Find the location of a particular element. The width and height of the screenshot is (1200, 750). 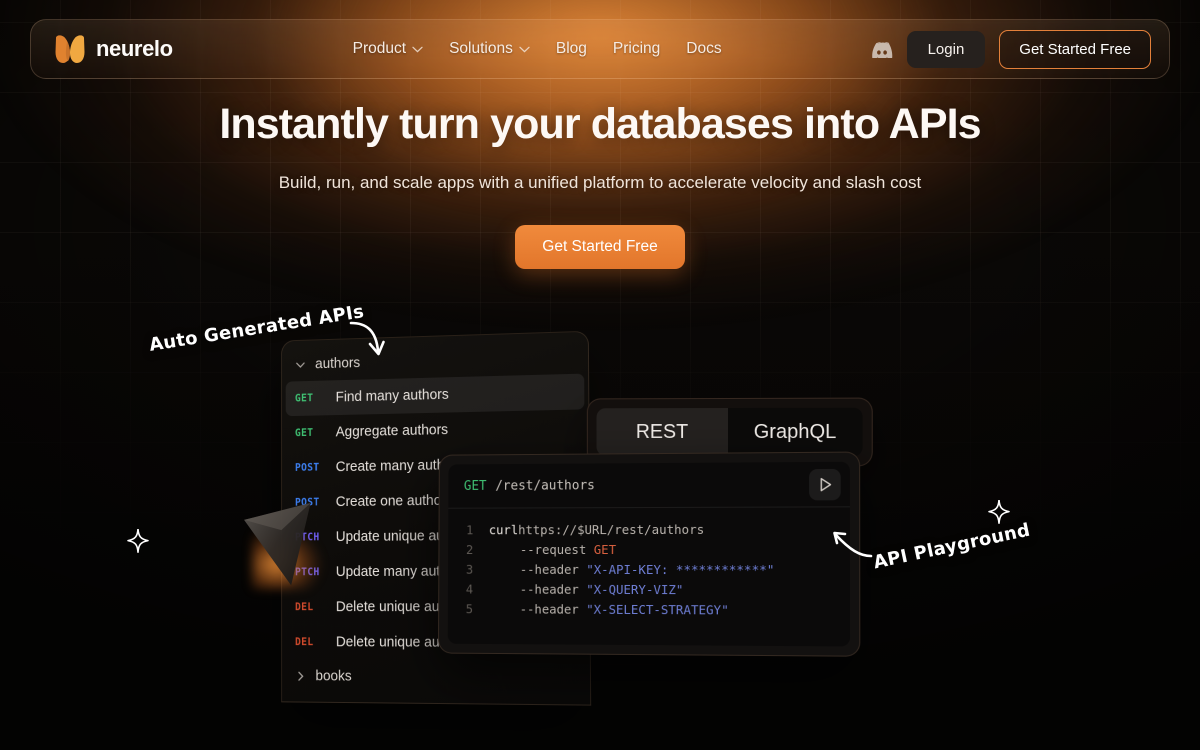

code-token-string: "X-API-KEY: ************" is located at coordinates (680, 569).